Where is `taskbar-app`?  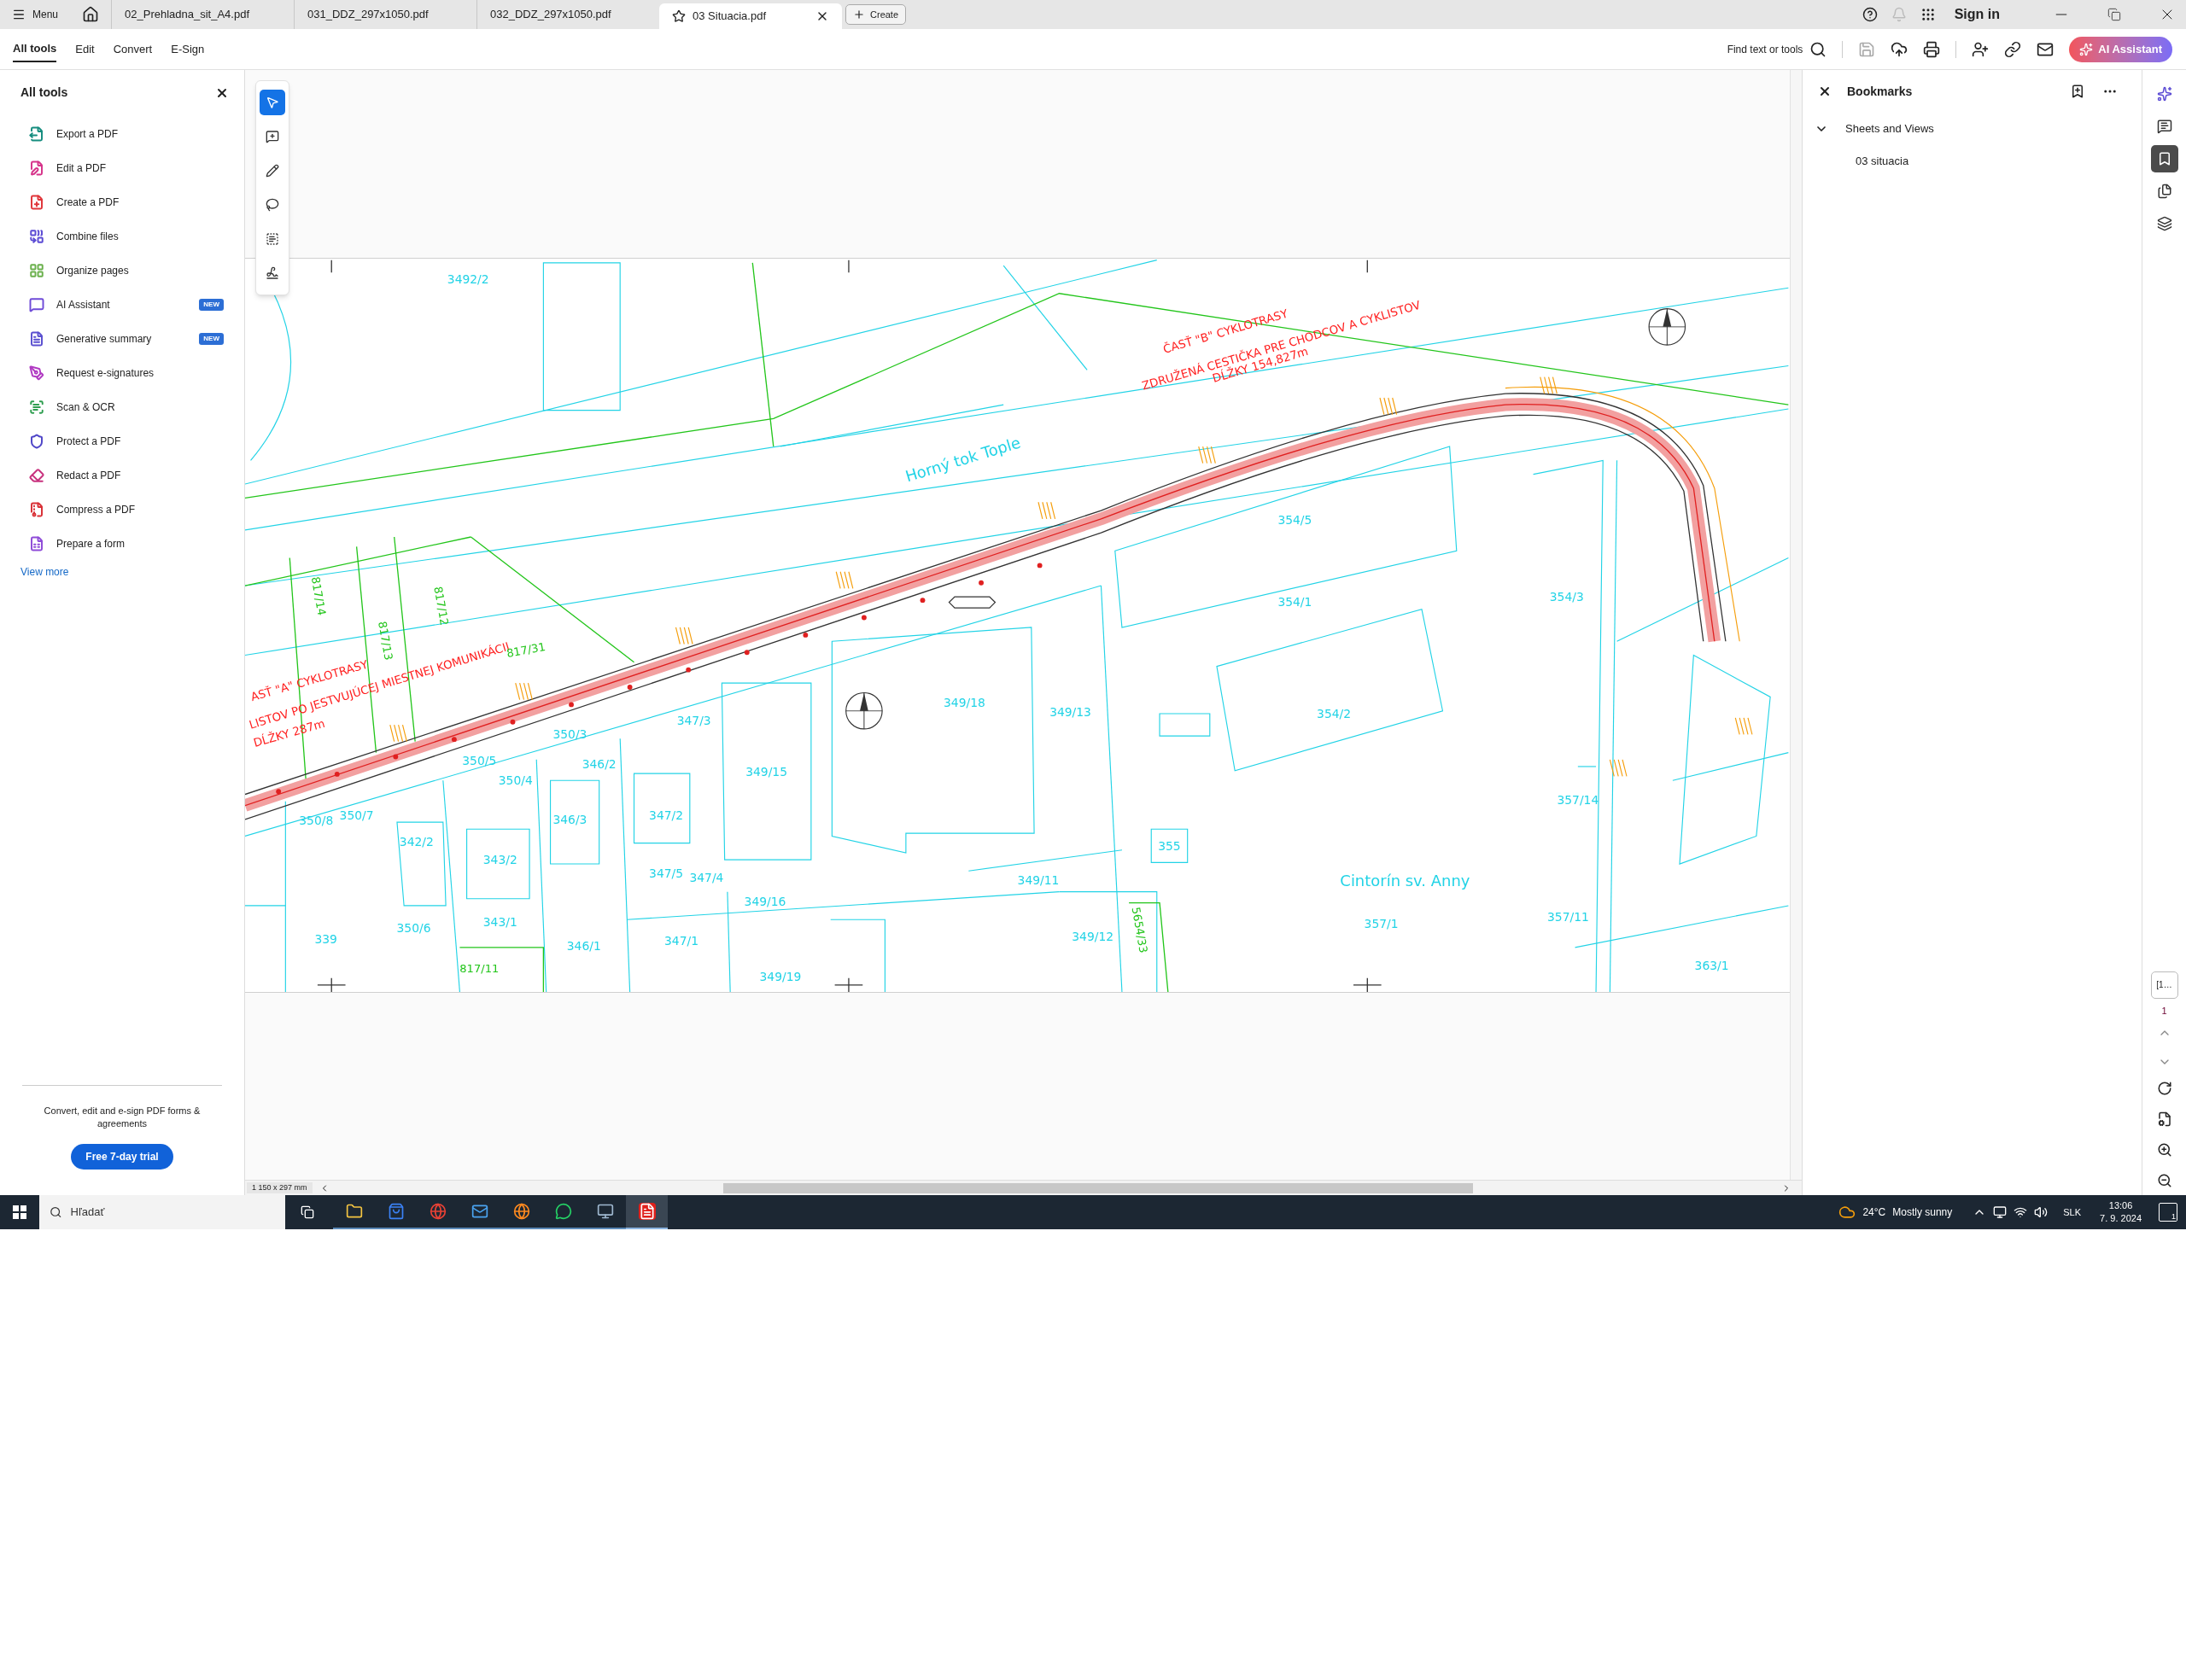
taskbar-app is located at coordinates (647, 1212).